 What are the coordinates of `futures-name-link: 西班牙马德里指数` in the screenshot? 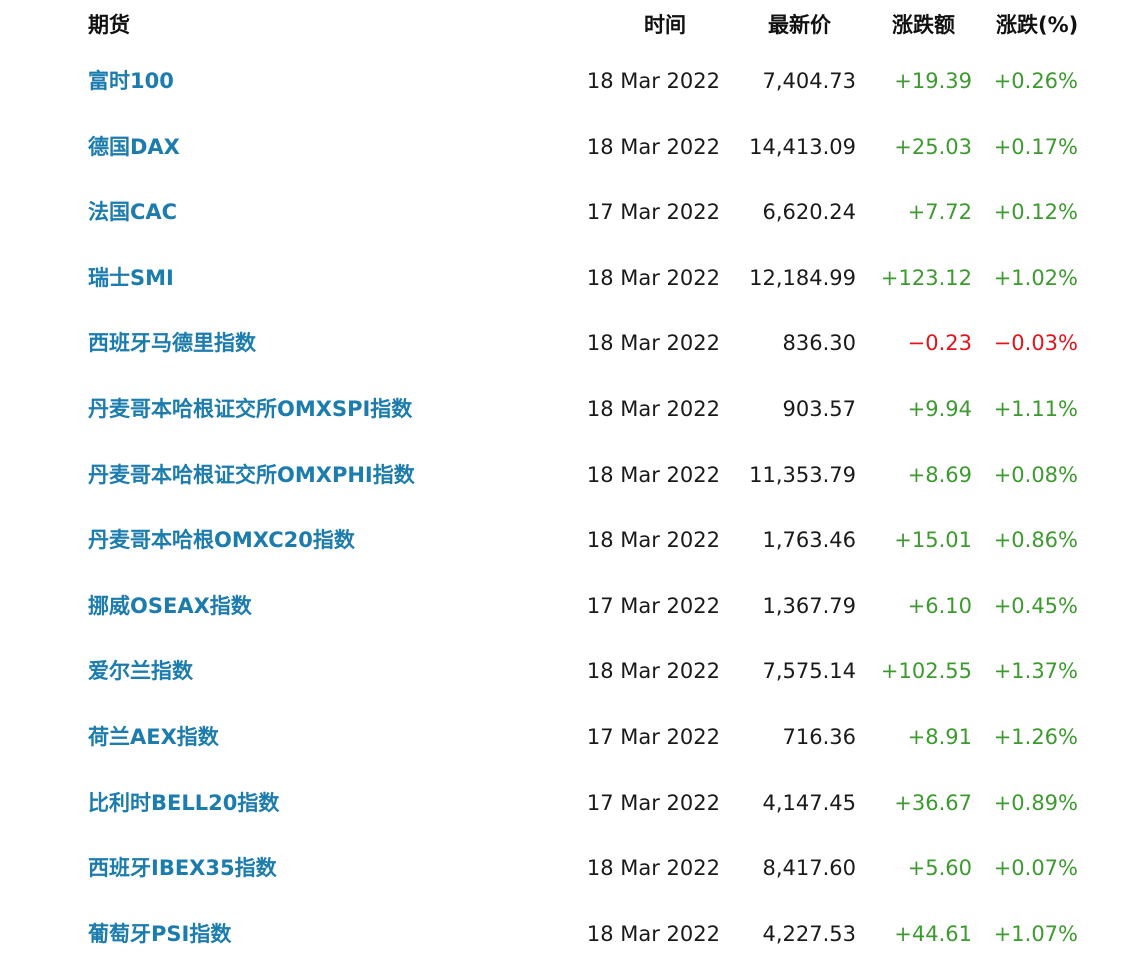 It's located at (172, 343).